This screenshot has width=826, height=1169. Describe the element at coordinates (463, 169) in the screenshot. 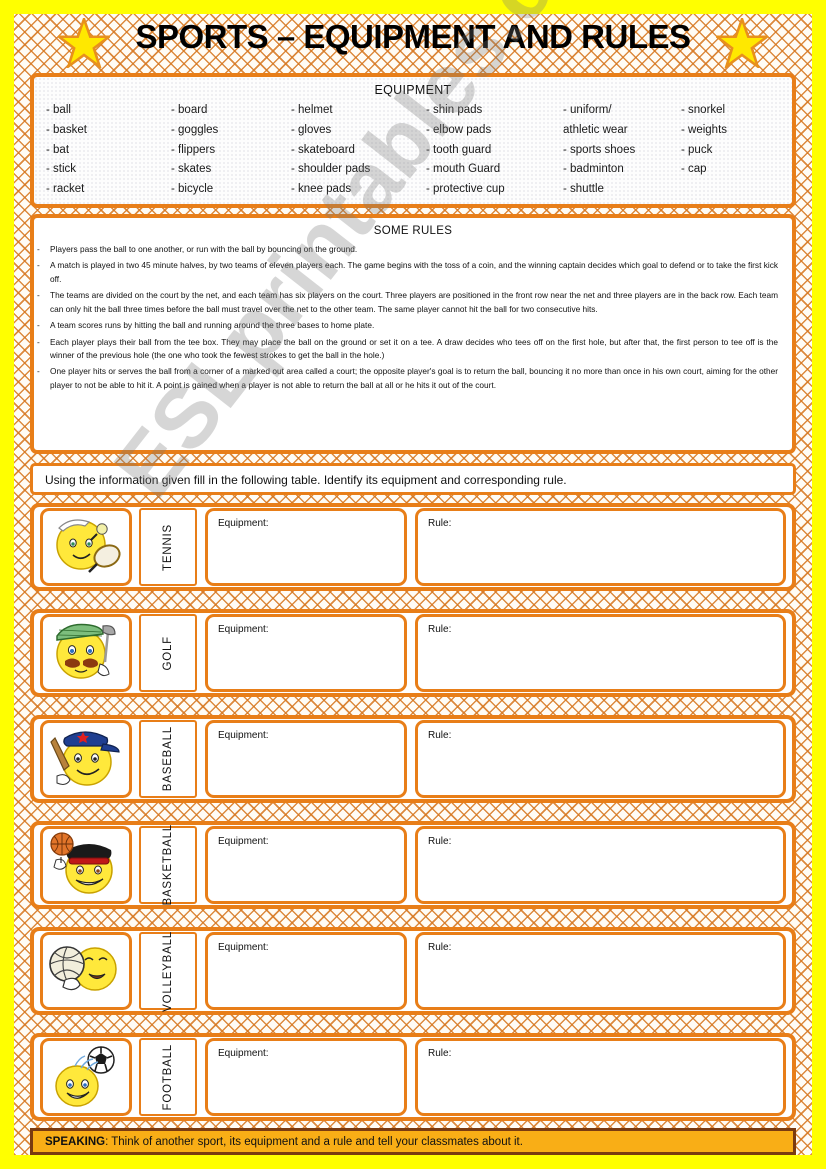

I see `equipment-item: - mouth Guard` at that location.